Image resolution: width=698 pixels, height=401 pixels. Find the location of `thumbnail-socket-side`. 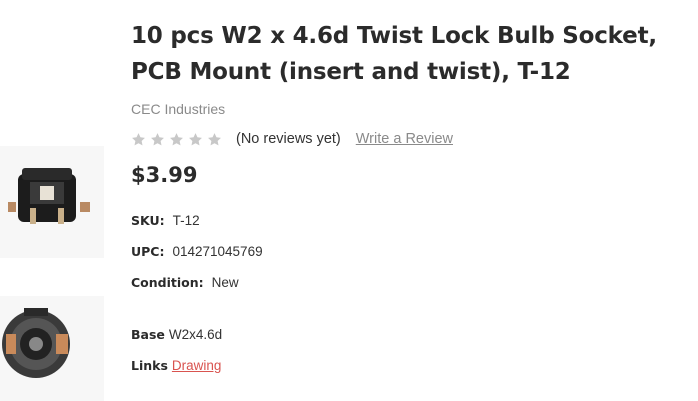

thumbnail-socket-side is located at coordinates (52, 202).